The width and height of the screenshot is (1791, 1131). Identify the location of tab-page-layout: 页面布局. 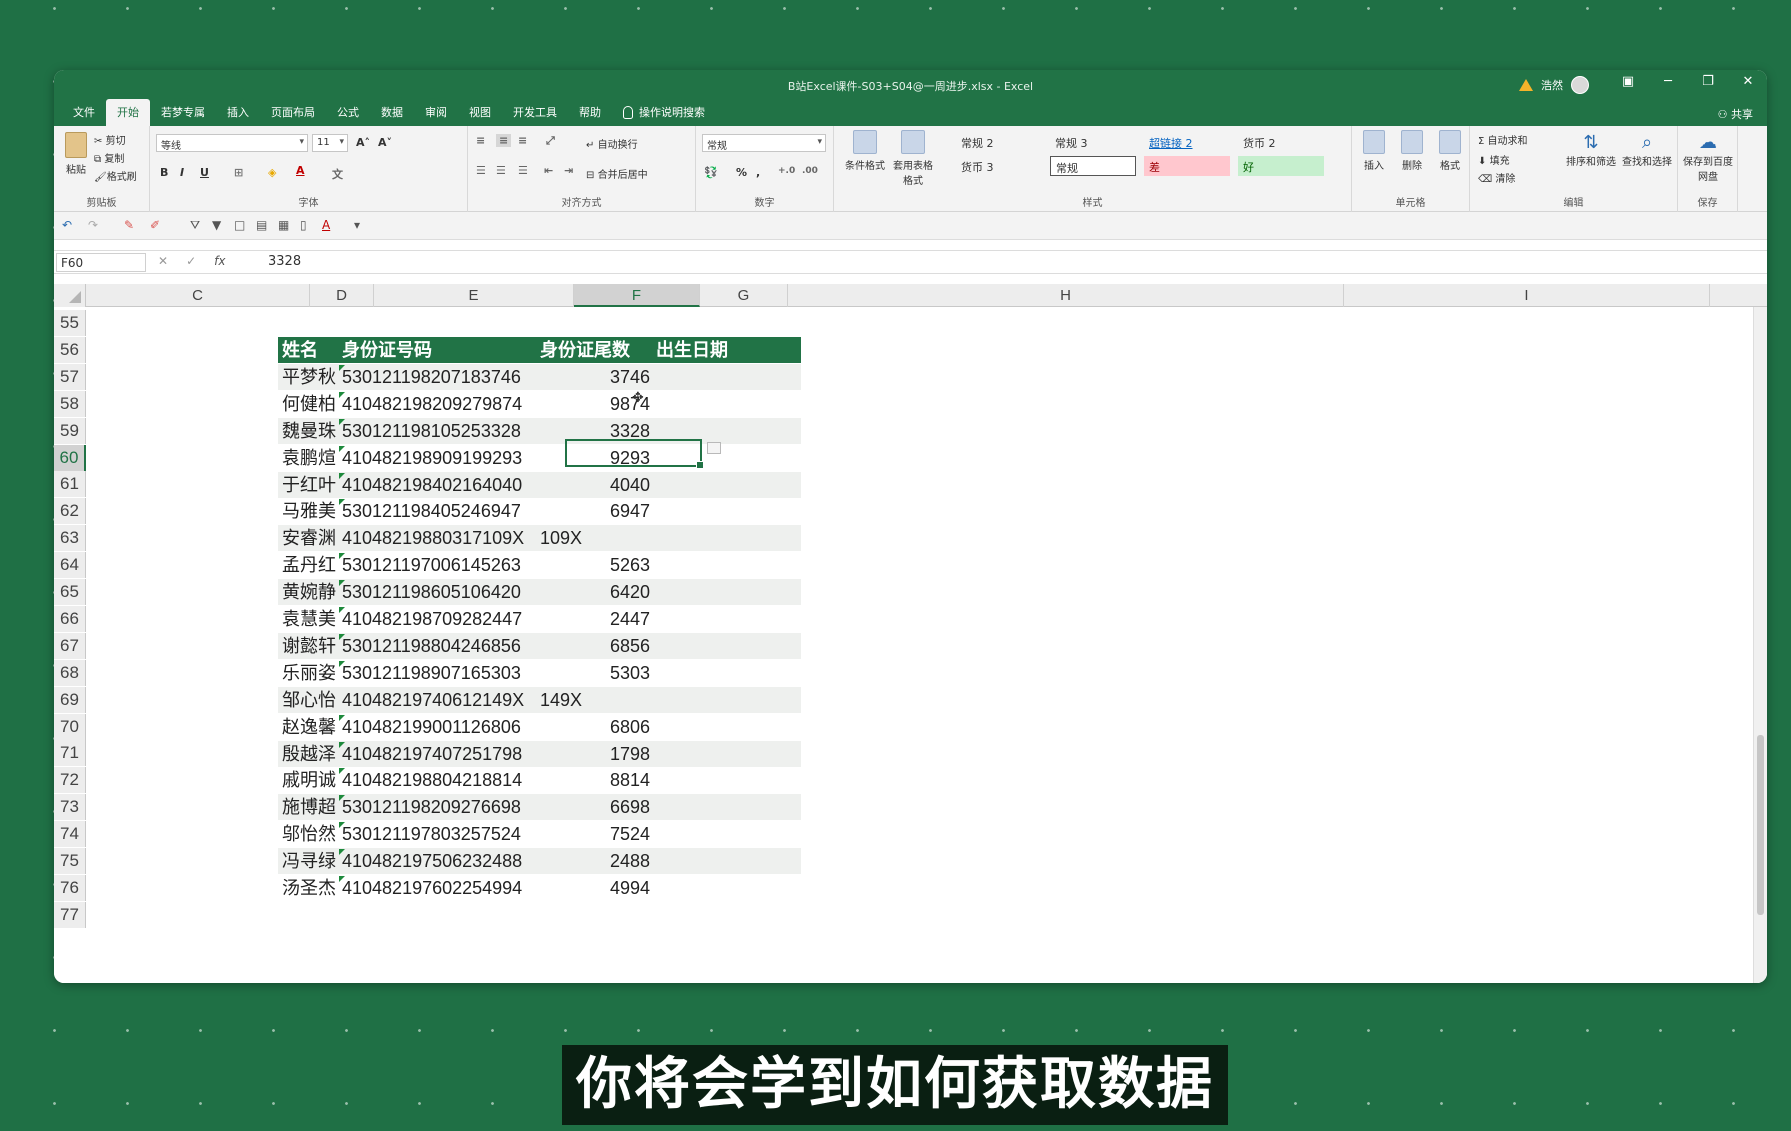
(293, 115).